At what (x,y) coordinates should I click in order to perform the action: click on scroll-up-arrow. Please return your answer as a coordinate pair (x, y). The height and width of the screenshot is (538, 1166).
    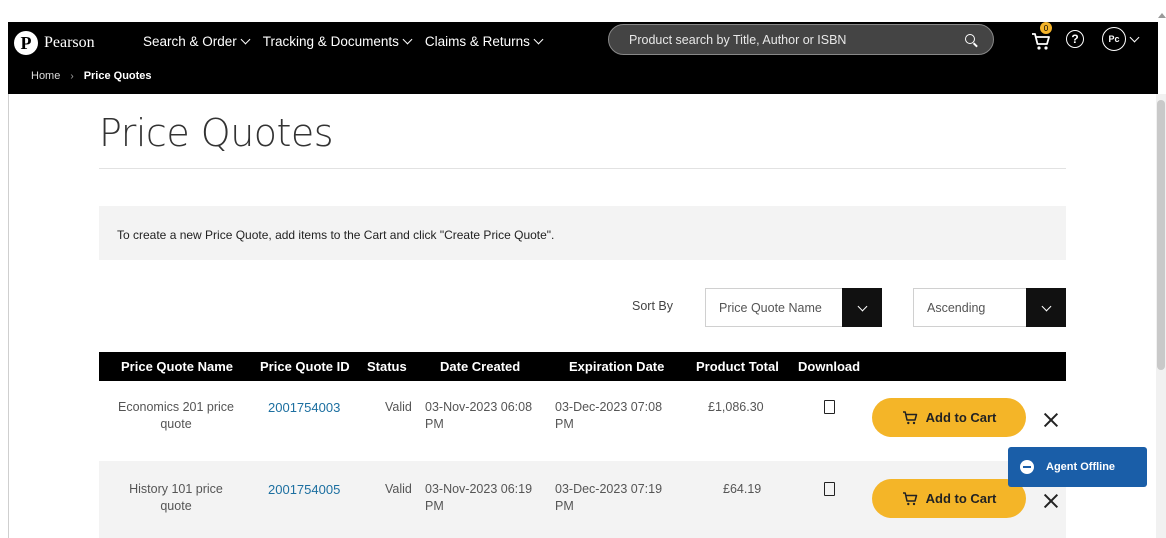
    Looking at the image, I should click on (1162, 15).